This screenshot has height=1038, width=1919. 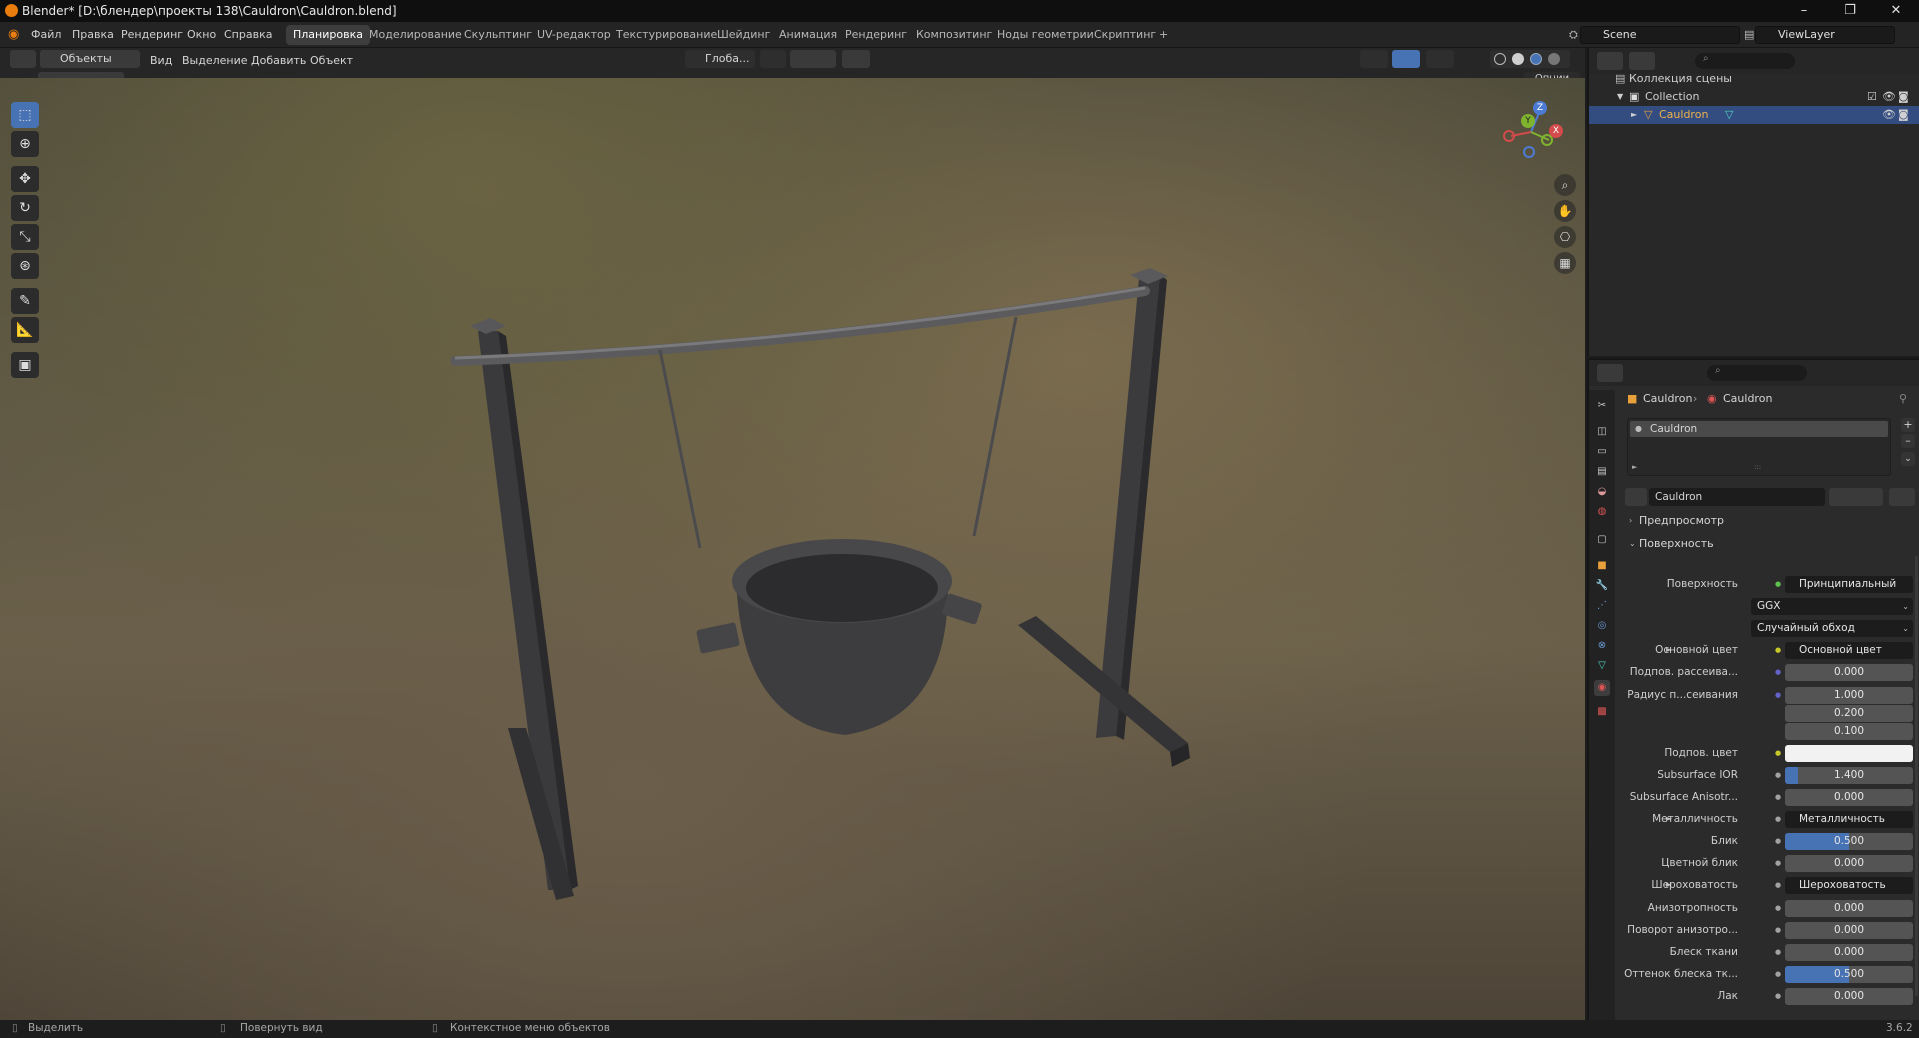 I want to click on workspace-tab-modeling: Моделирование, so click(x=415, y=35).